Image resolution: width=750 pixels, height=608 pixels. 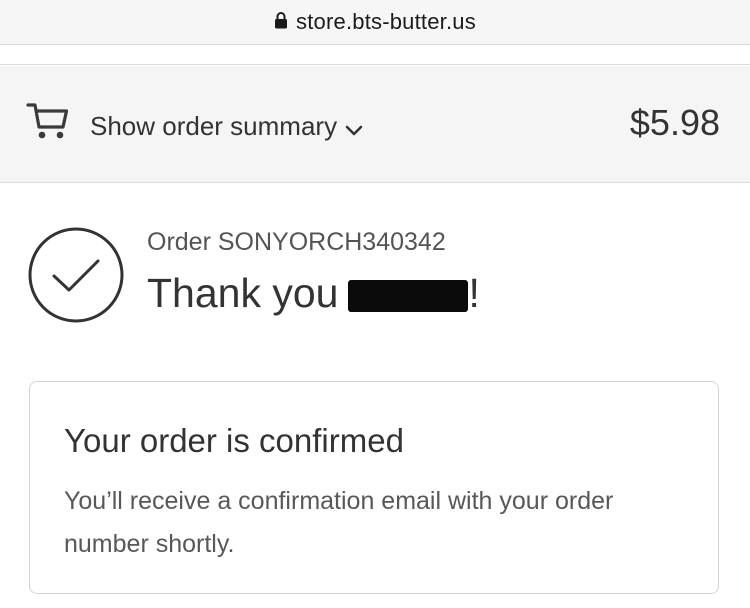 What do you see at coordinates (281, 22) in the screenshot?
I see `lock-icon` at bounding box center [281, 22].